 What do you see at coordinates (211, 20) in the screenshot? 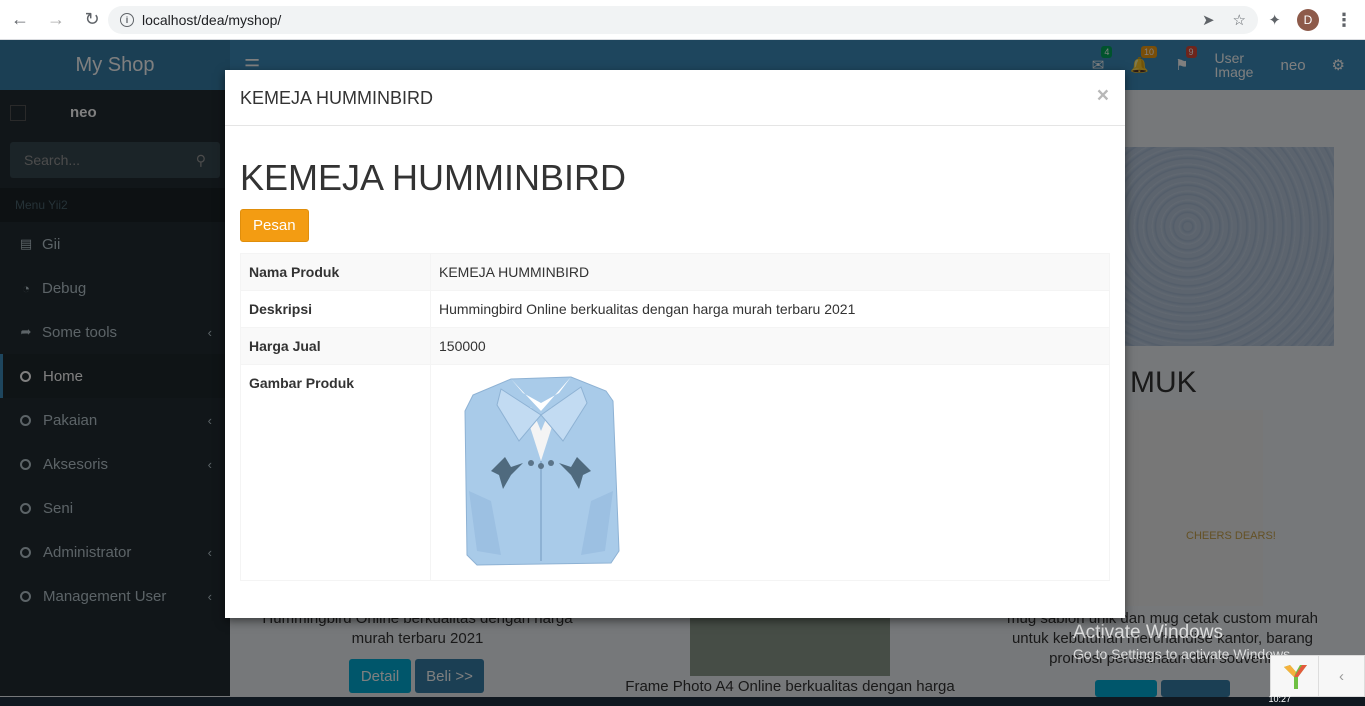
I see `url-text: localhost/dea/myshop/` at bounding box center [211, 20].